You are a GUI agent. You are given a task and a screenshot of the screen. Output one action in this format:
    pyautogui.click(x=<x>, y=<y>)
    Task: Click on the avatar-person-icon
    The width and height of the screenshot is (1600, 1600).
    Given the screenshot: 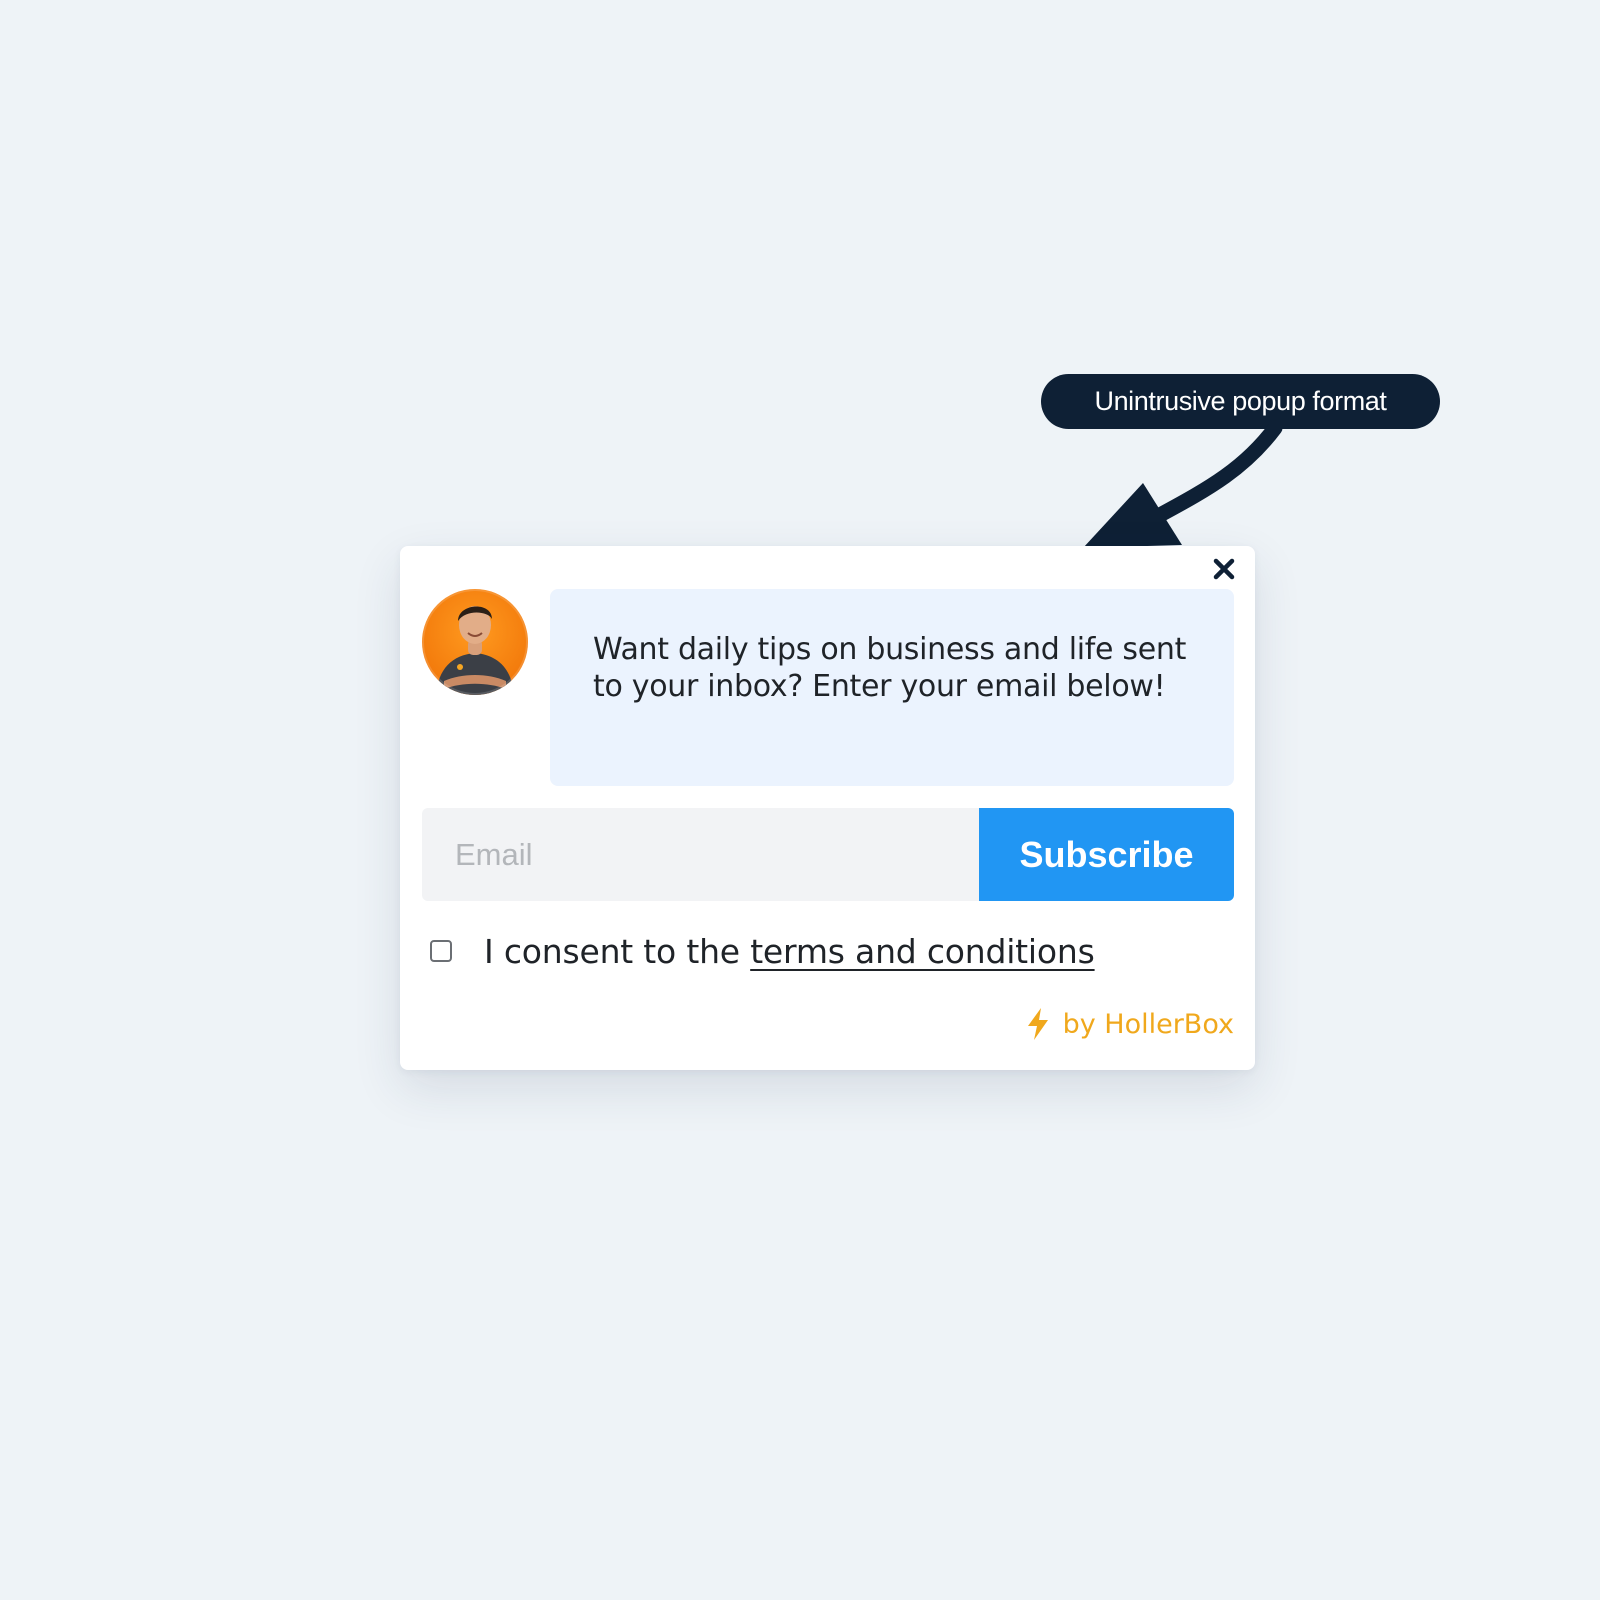 What is the action you would take?
    pyautogui.click(x=475, y=642)
    